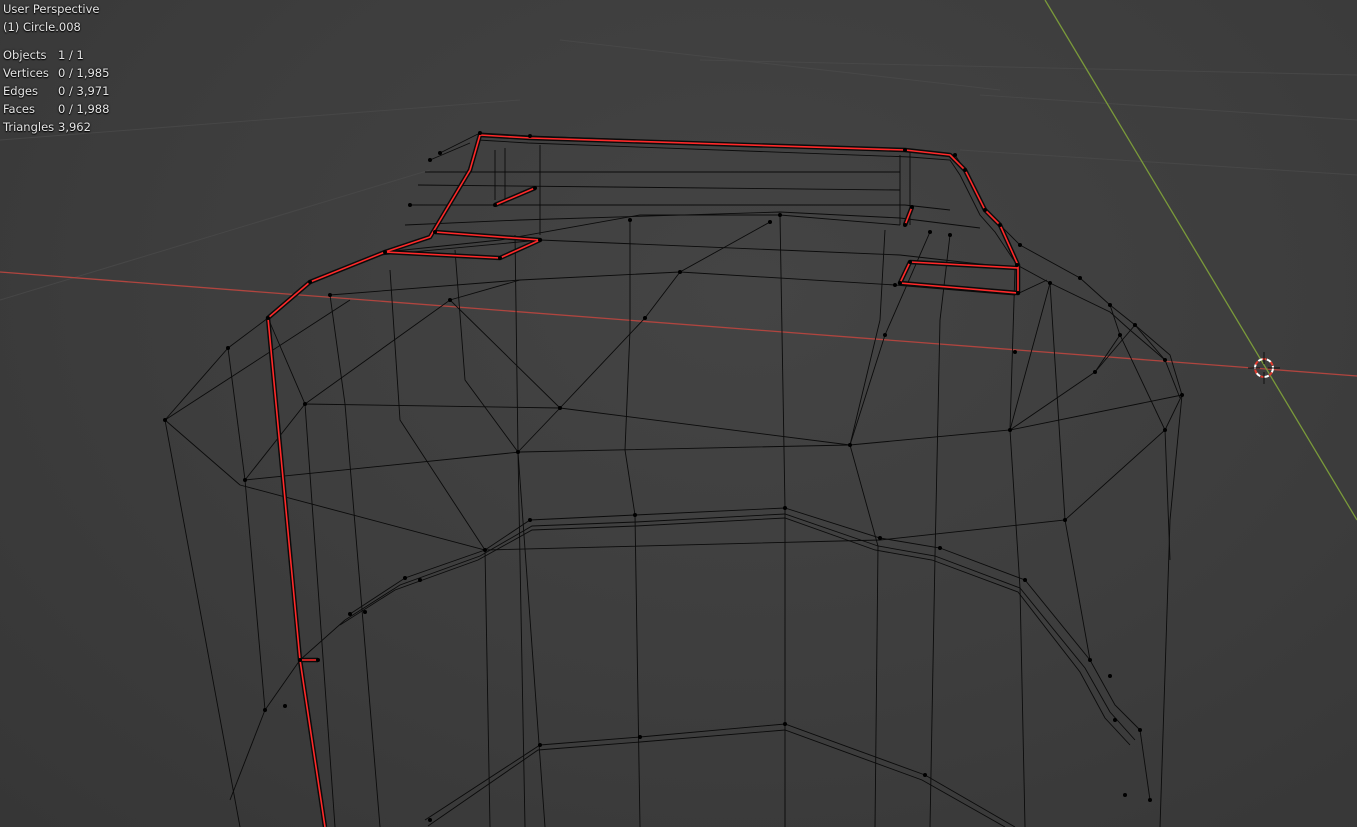 The image size is (1357, 827). What do you see at coordinates (1264, 368) in the screenshot?
I see `3d-cursor-icon` at bounding box center [1264, 368].